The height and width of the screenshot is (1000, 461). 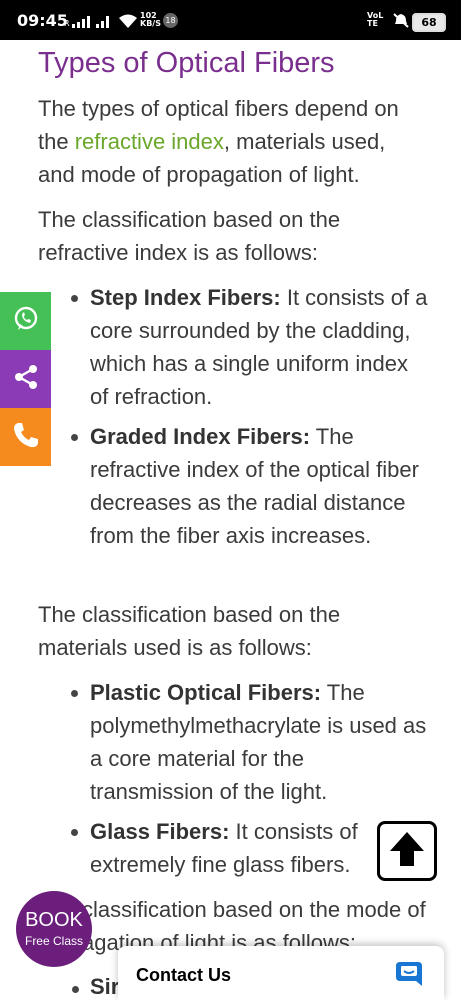 What do you see at coordinates (105, 986) in the screenshot?
I see `list-item-term-partial: Sir` at bounding box center [105, 986].